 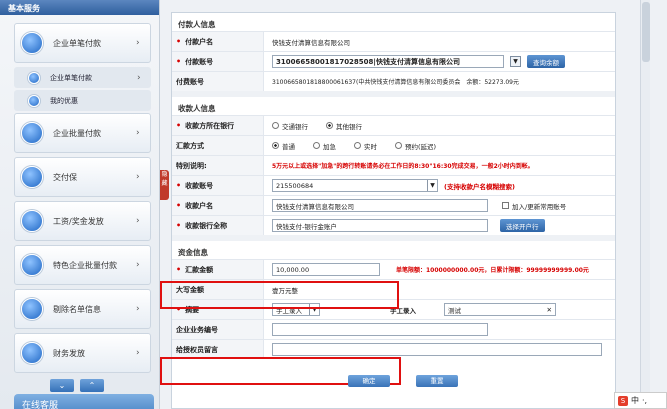 I want to click on biz-no-row: 企业业务编号, so click(x=393, y=329).